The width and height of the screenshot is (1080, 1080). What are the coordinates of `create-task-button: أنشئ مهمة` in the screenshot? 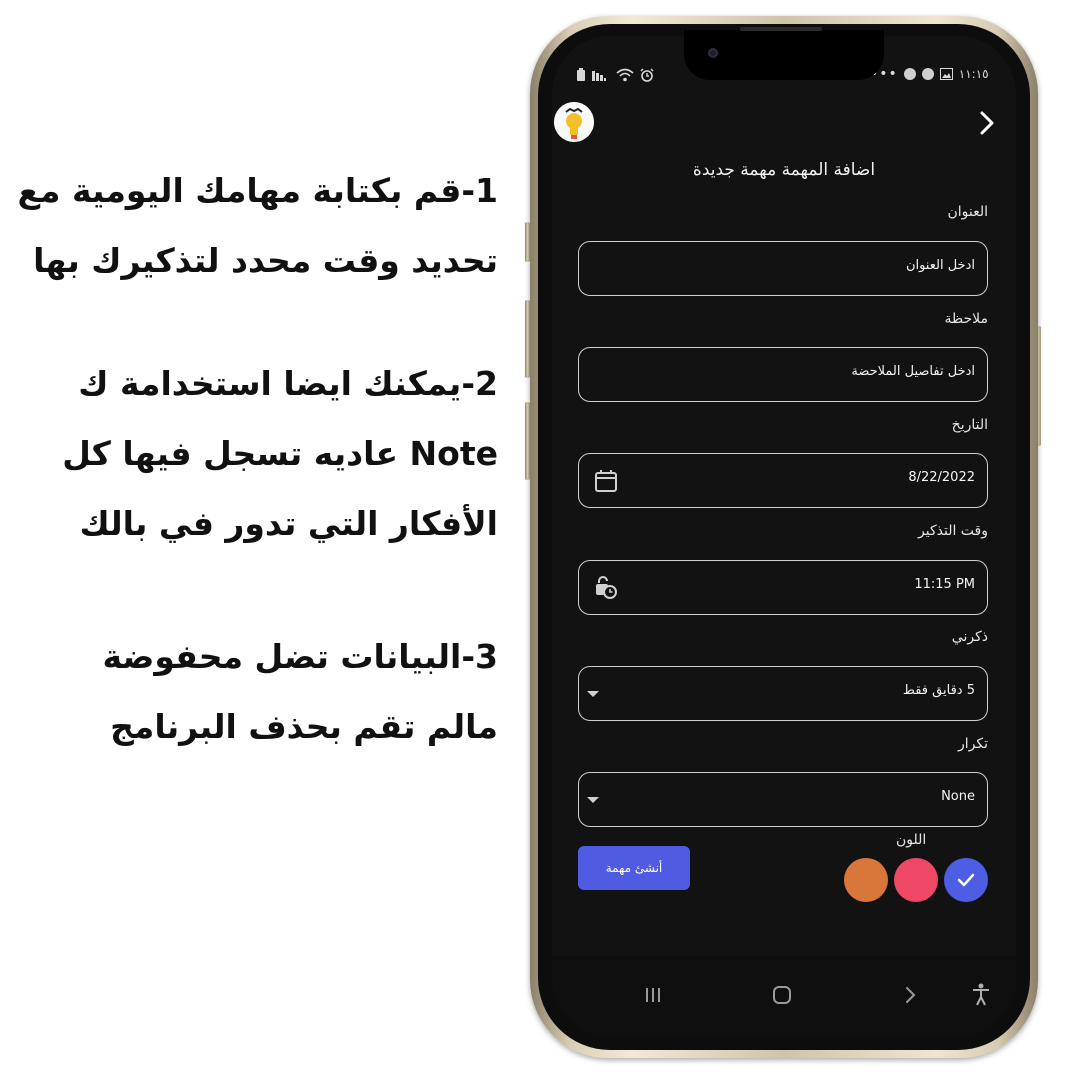 It's located at (634, 868).